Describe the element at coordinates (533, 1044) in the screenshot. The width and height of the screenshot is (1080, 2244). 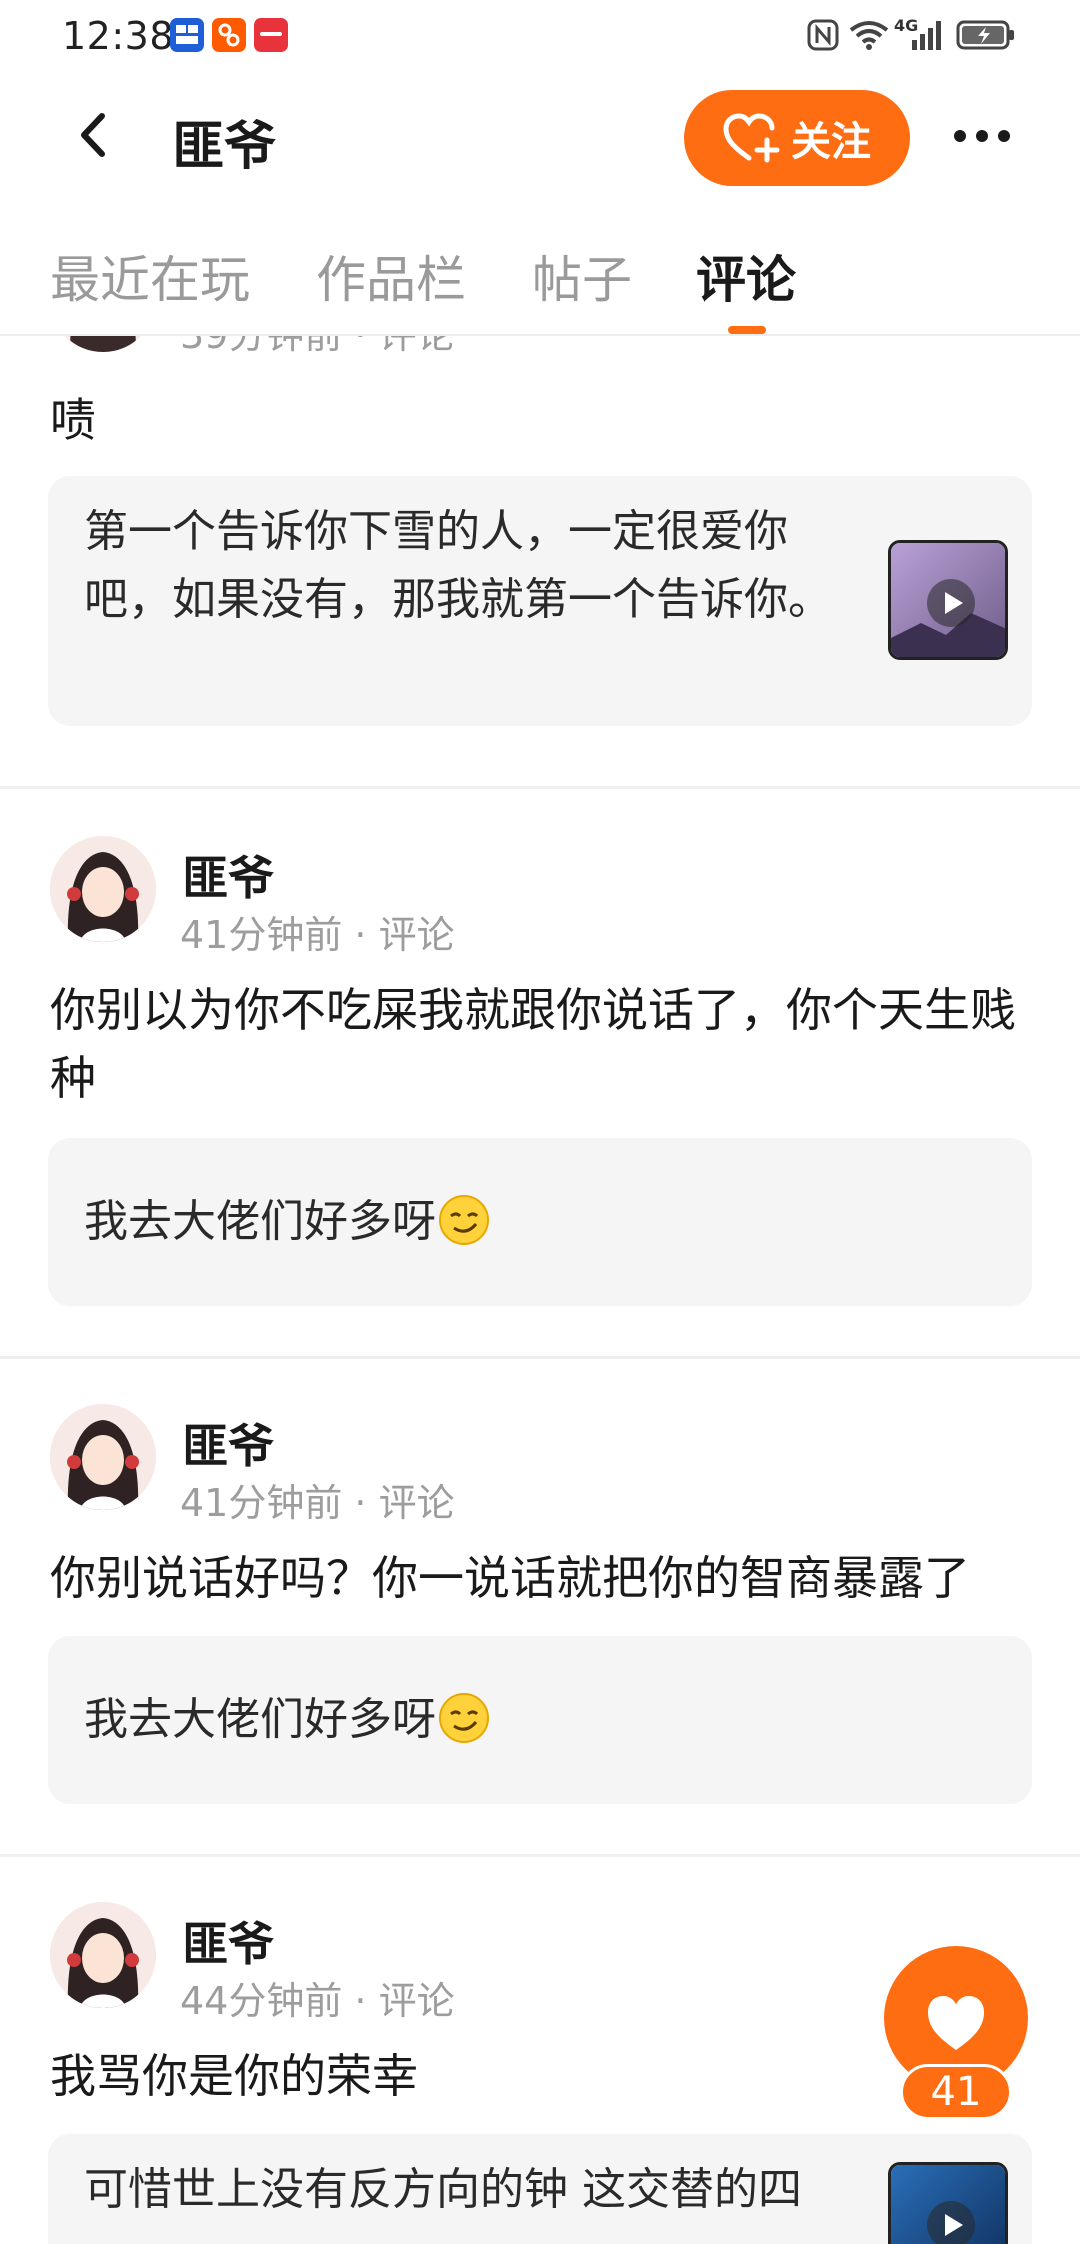
I see `comment-text: 你别以为你不吃屎我就跟你说话了，你个天生贱种` at that location.